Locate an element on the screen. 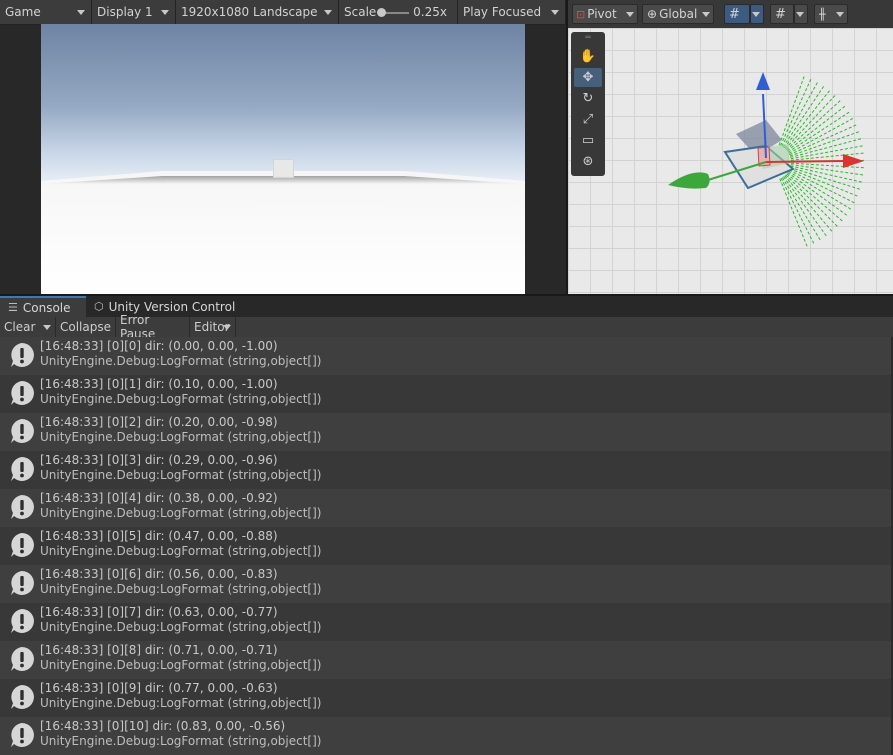  x-axis-handle is located at coordinates (804, 161).